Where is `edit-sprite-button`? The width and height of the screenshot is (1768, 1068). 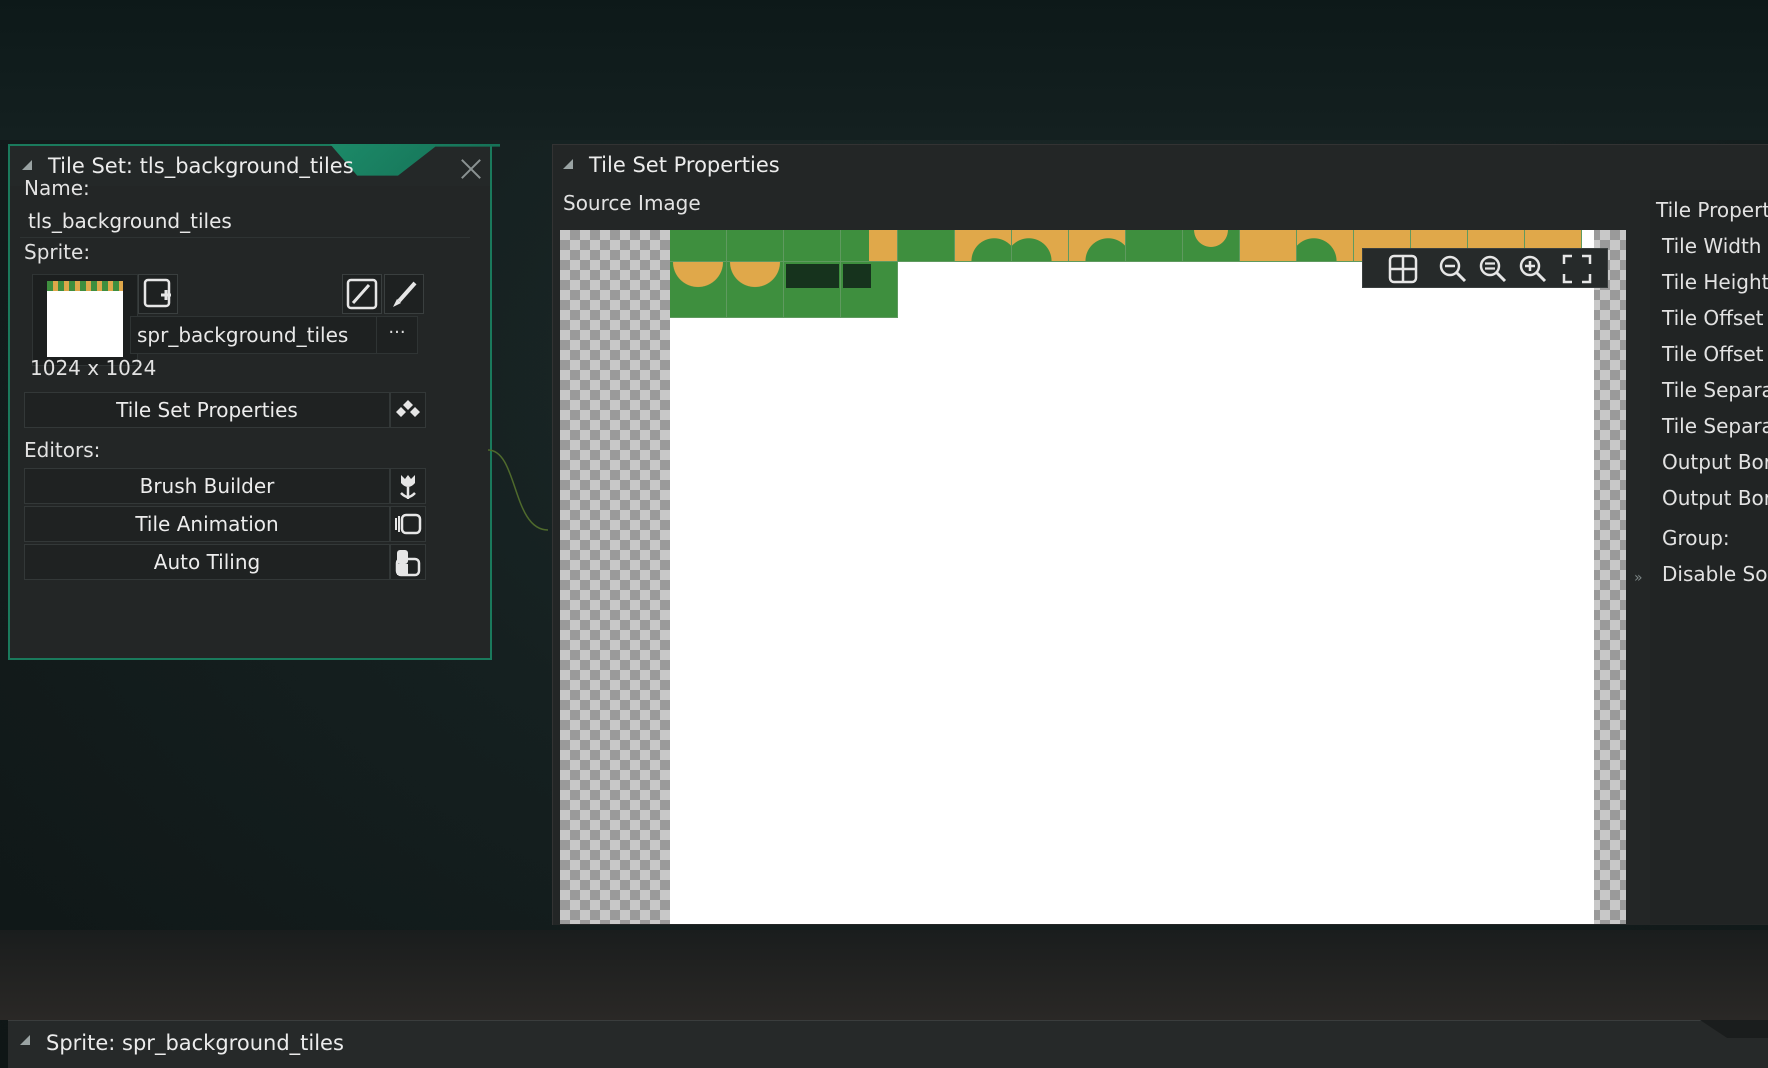
edit-sprite-button is located at coordinates (404, 294).